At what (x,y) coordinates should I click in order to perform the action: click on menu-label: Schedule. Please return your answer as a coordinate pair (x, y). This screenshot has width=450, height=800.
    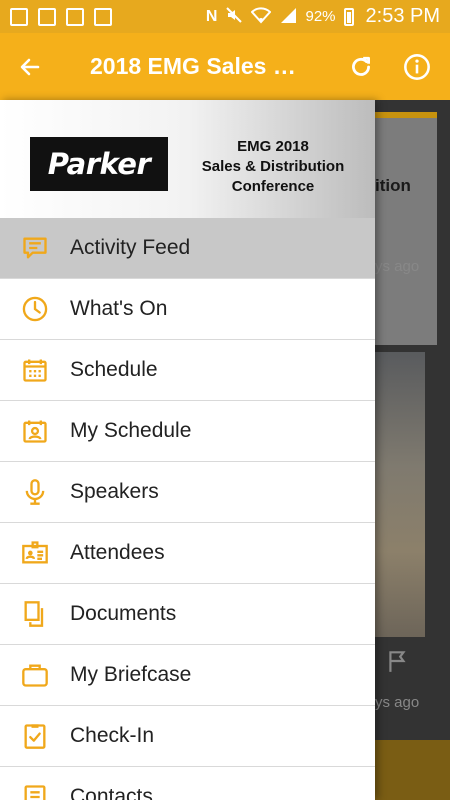
    Looking at the image, I should click on (114, 369).